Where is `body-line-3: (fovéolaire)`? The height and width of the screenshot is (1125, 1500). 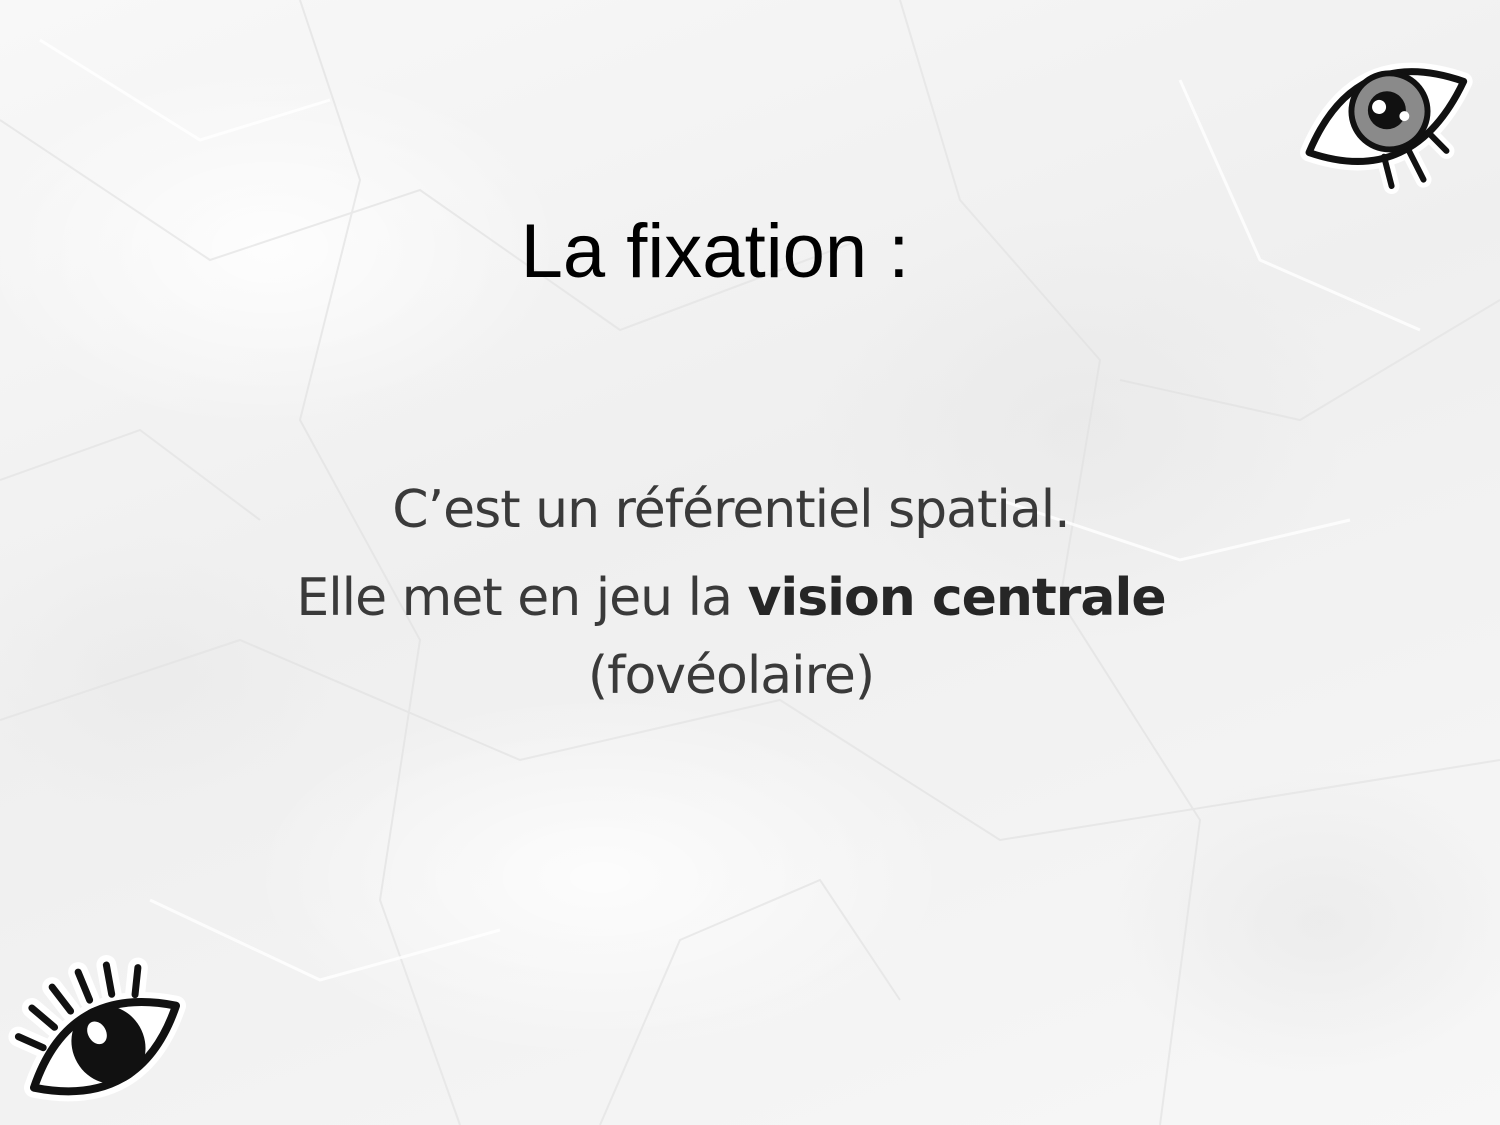 body-line-3: (fovéolaire) is located at coordinates (731, 676).